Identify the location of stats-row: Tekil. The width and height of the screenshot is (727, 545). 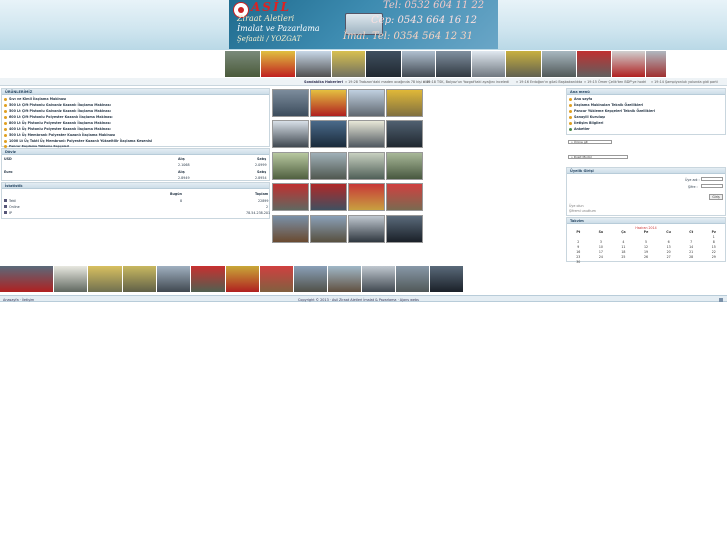
(10, 201).